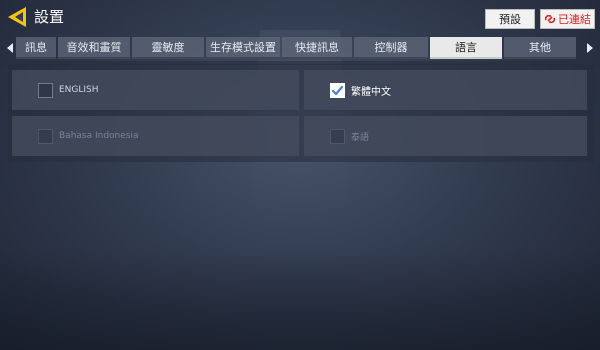 This screenshot has width=600, height=350. I want to click on connected-button: 已連結, so click(567, 19).